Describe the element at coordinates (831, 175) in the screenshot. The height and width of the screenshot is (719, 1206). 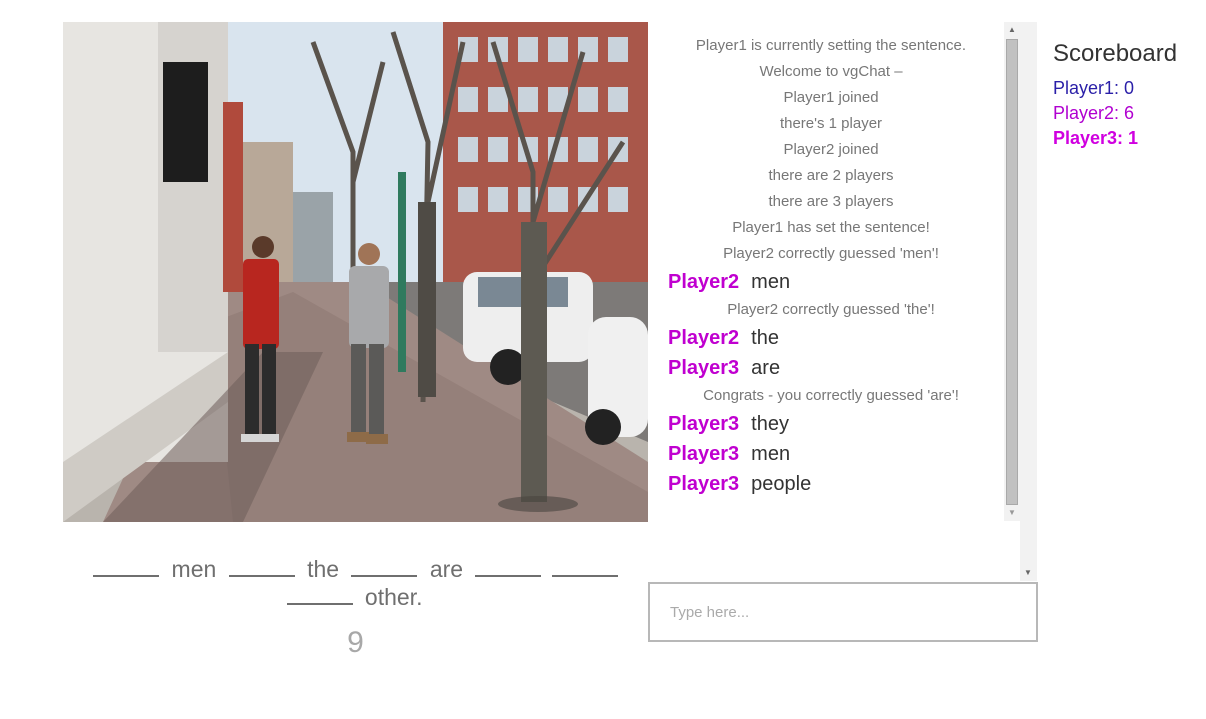
I see `system-message: there are 2 players` at that location.